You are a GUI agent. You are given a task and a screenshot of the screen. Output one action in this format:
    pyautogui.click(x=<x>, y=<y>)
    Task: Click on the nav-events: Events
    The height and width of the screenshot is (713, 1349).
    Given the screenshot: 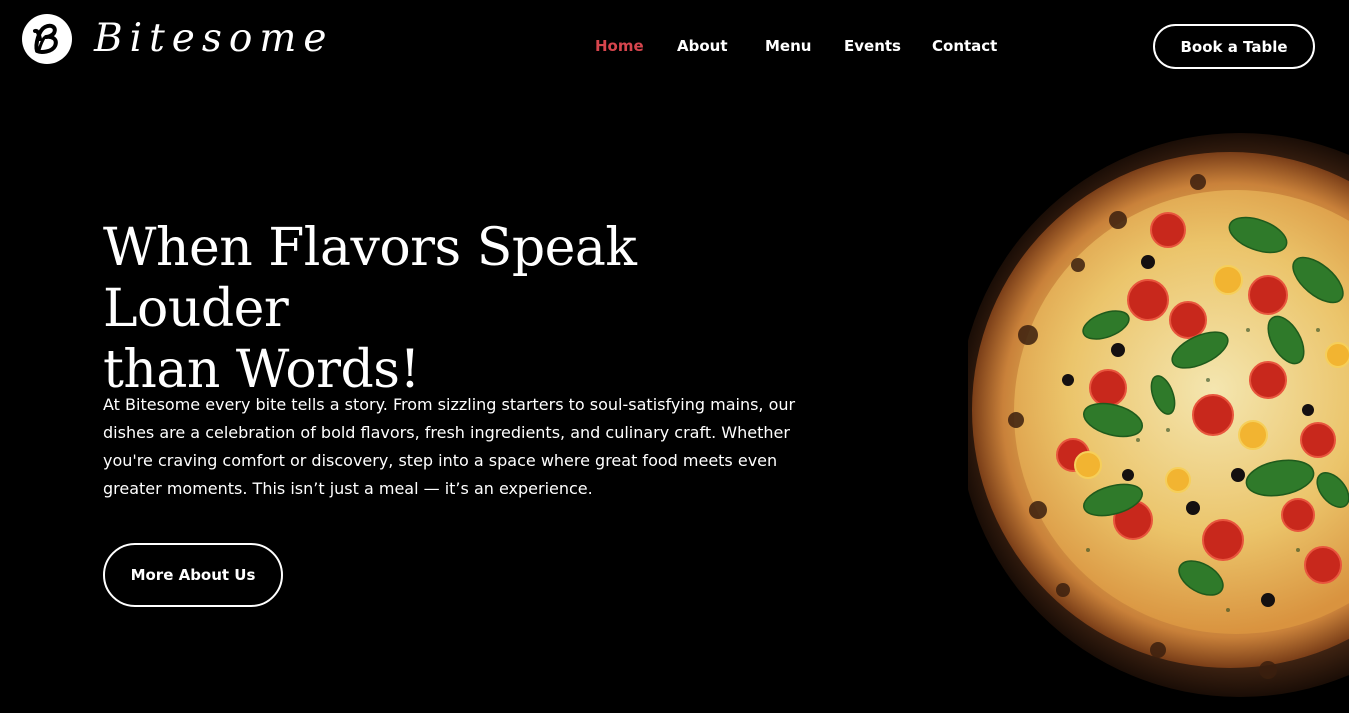 What is the action you would take?
    pyautogui.click(x=872, y=46)
    